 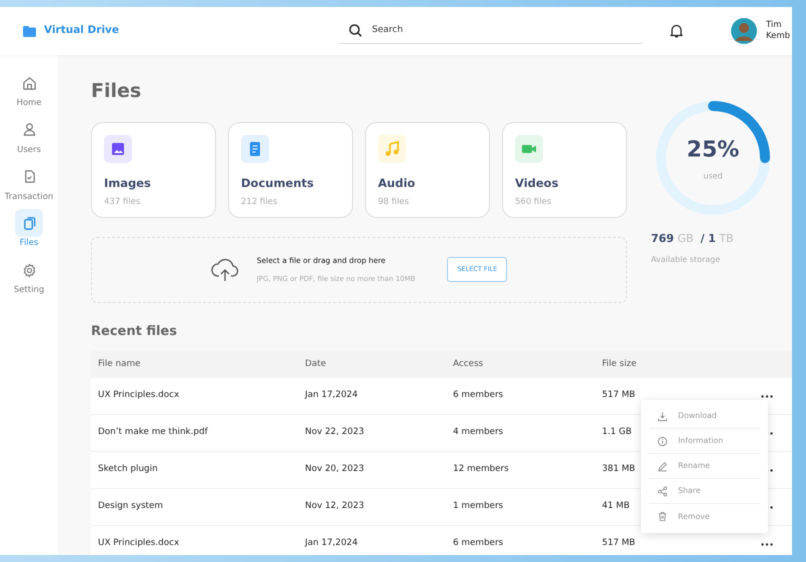 I want to click on pencil-icon, so click(x=662, y=466).